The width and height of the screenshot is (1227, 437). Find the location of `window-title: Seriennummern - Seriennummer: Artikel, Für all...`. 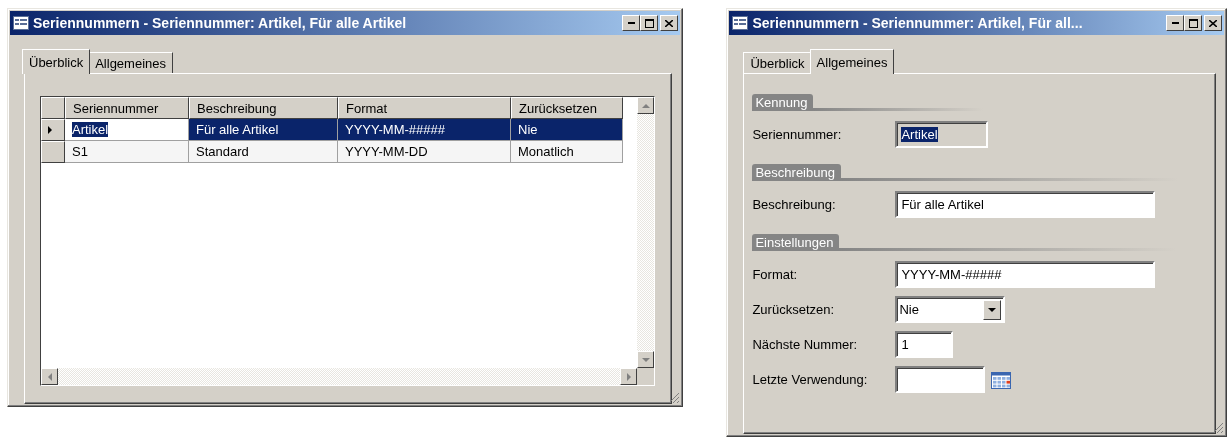

window-title: Seriennummern - Seriennummer: Artikel, Für all... is located at coordinates (918, 23).